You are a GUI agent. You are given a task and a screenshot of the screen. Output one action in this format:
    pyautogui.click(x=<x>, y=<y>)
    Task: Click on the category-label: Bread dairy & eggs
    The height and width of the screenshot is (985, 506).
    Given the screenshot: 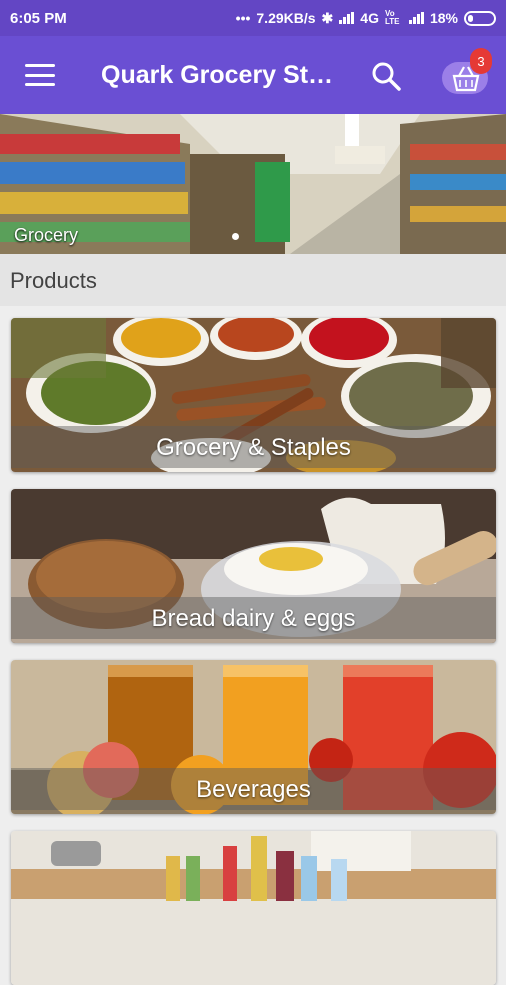 What is the action you would take?
    pyautogui.click(x=253, y=618)
    